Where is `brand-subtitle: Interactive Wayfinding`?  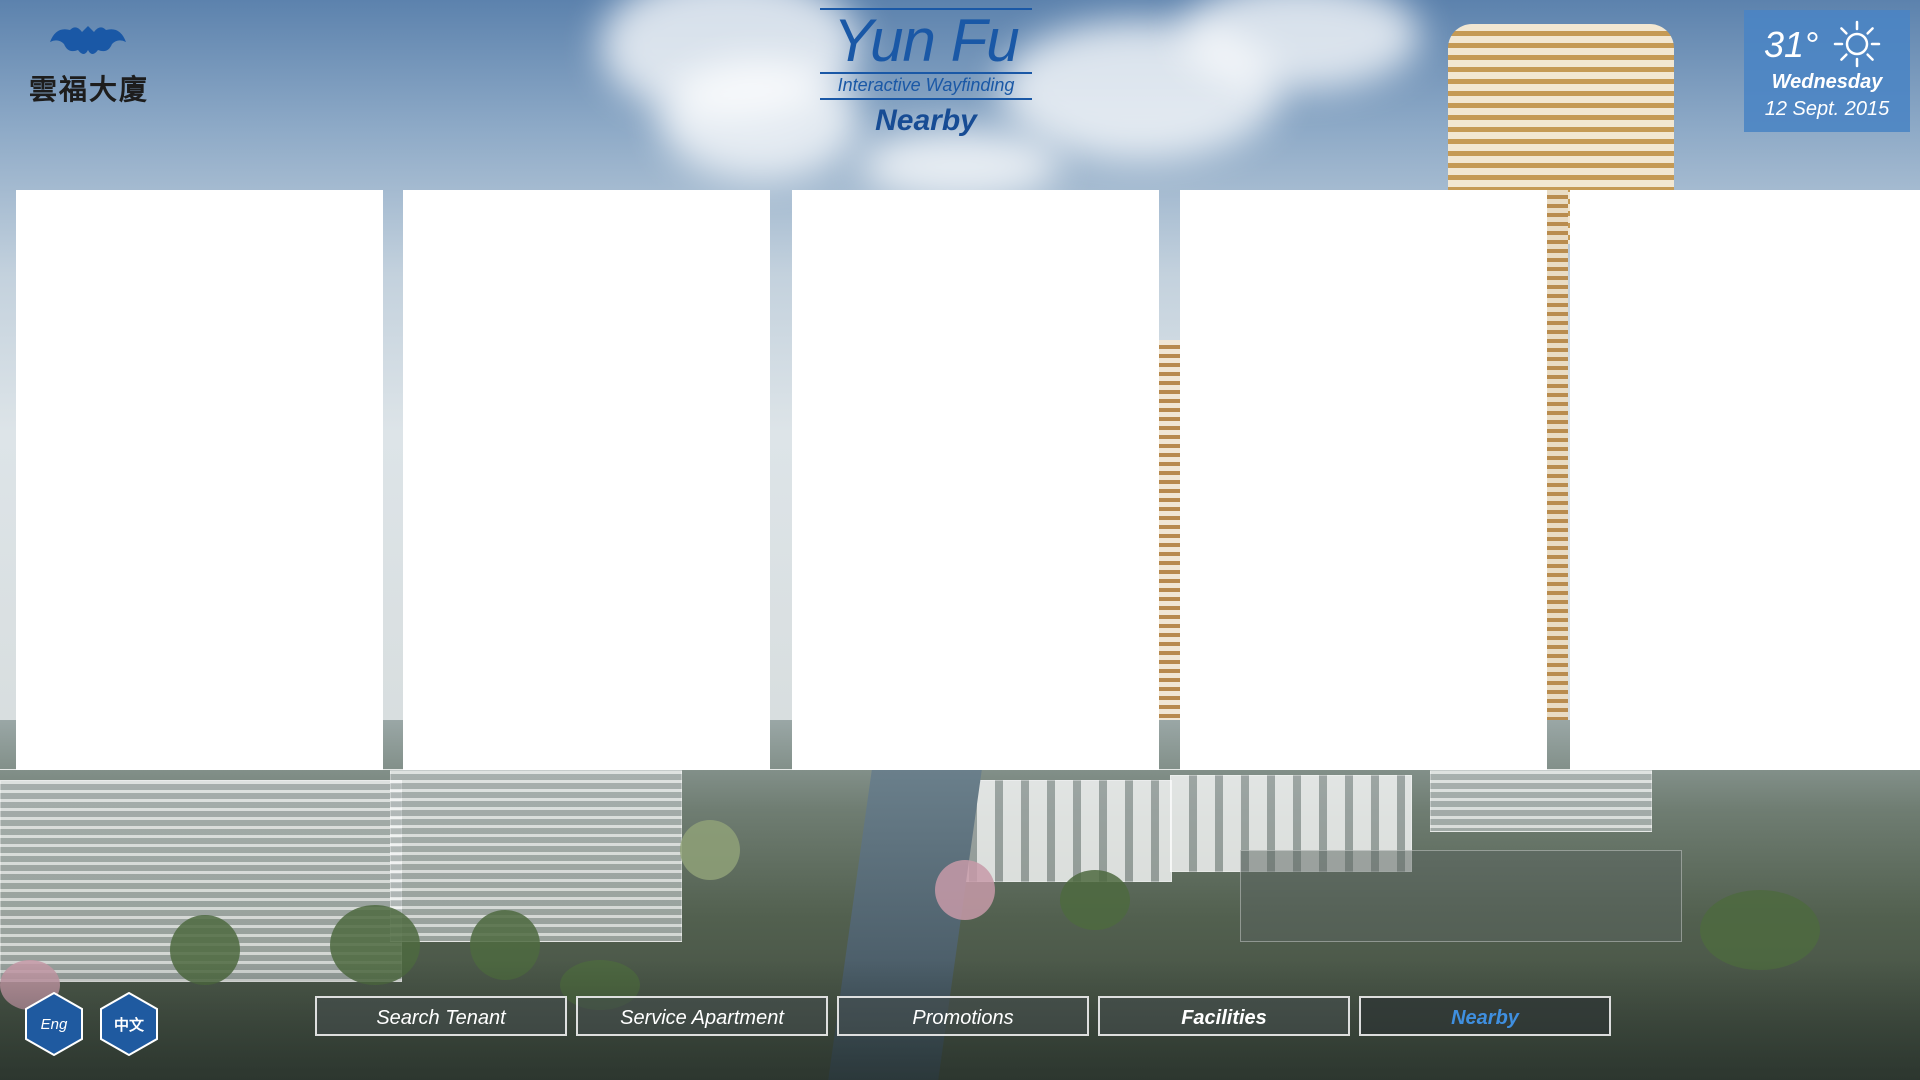
brand-subtitle: Interactive Wayfinding is located at coordinates (926, 85).